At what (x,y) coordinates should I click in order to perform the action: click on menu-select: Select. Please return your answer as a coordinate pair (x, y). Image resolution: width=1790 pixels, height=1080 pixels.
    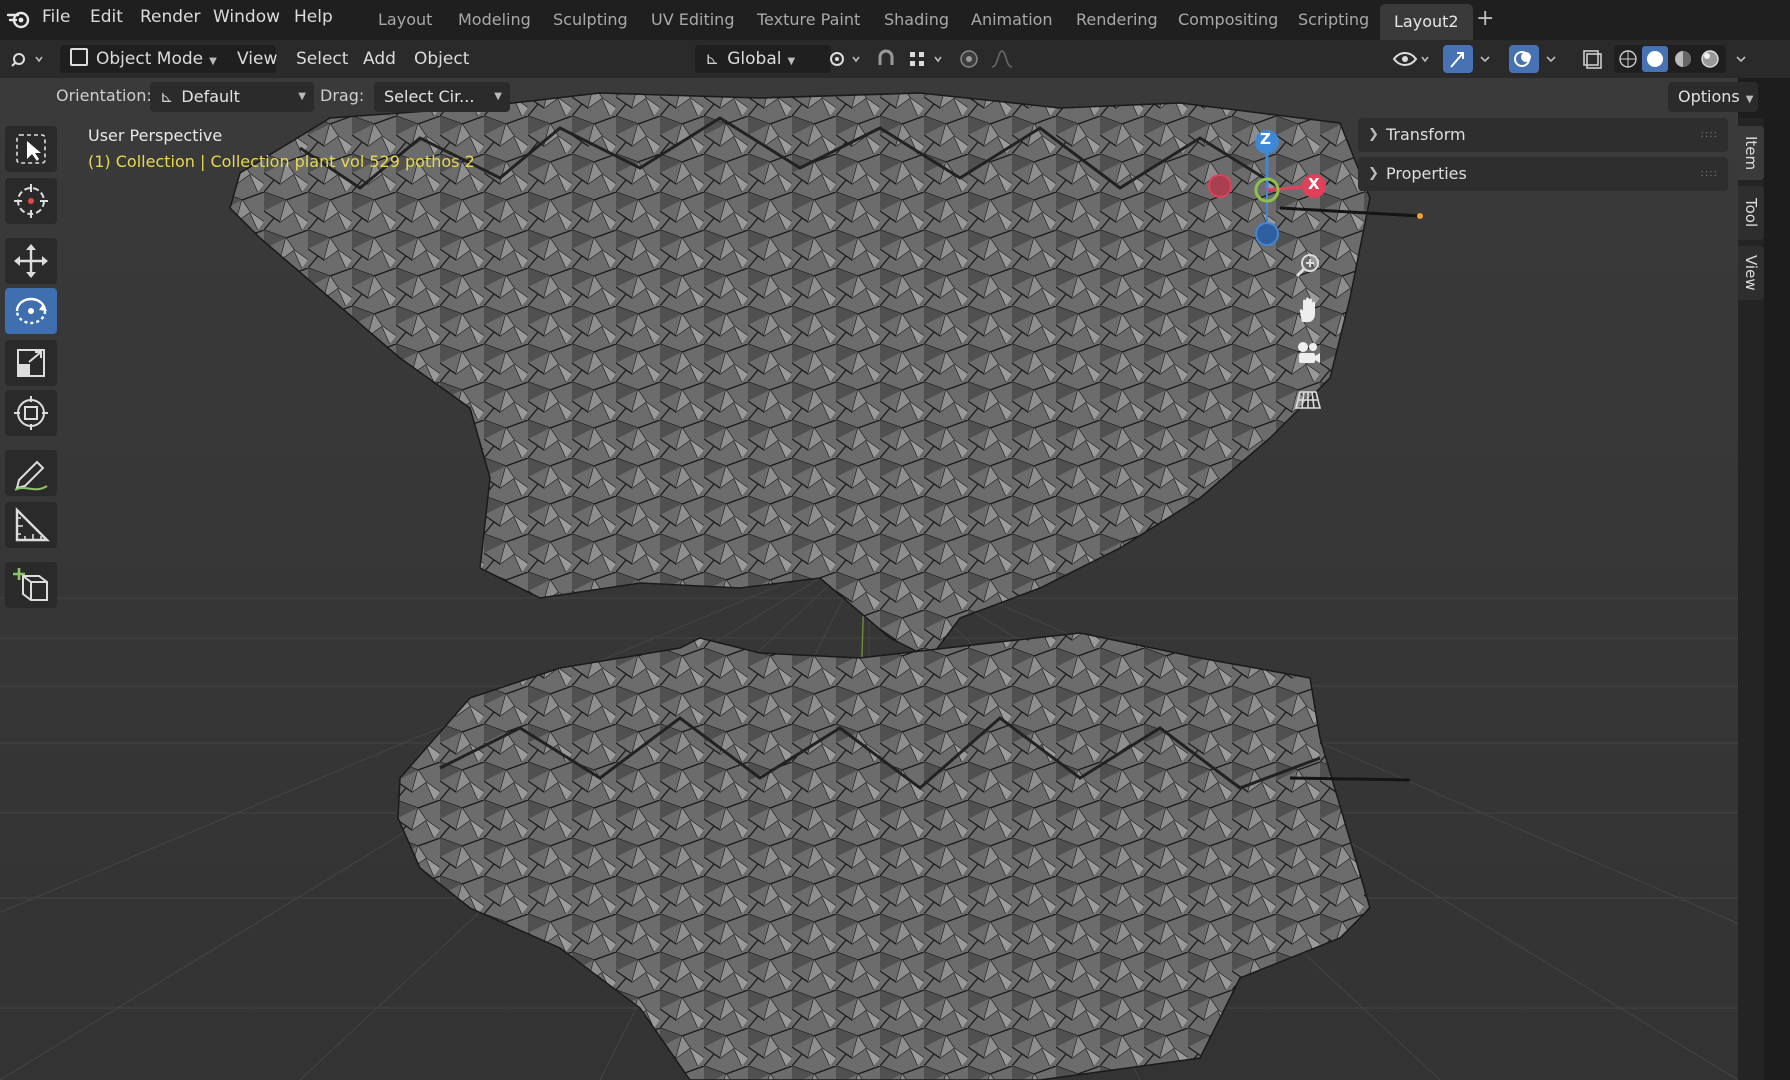
    Looking at the image, I should click on (322, 59).